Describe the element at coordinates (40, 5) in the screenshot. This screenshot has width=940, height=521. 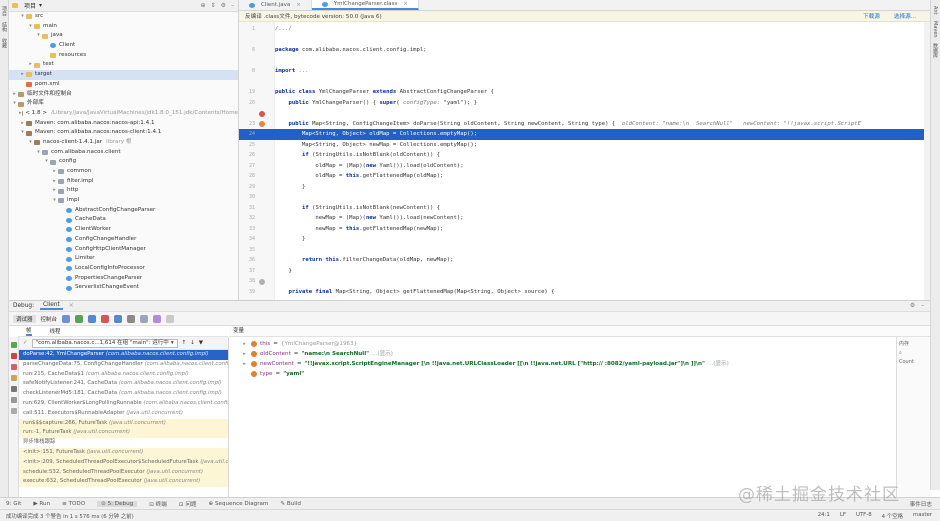
I see `chevron-down-icon: ▾` at that location.